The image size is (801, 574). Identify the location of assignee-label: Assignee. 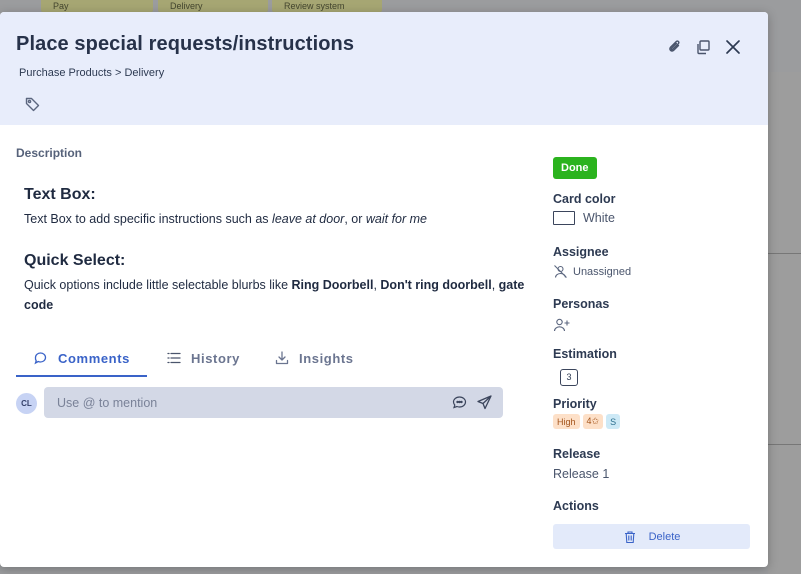
(581, 252).